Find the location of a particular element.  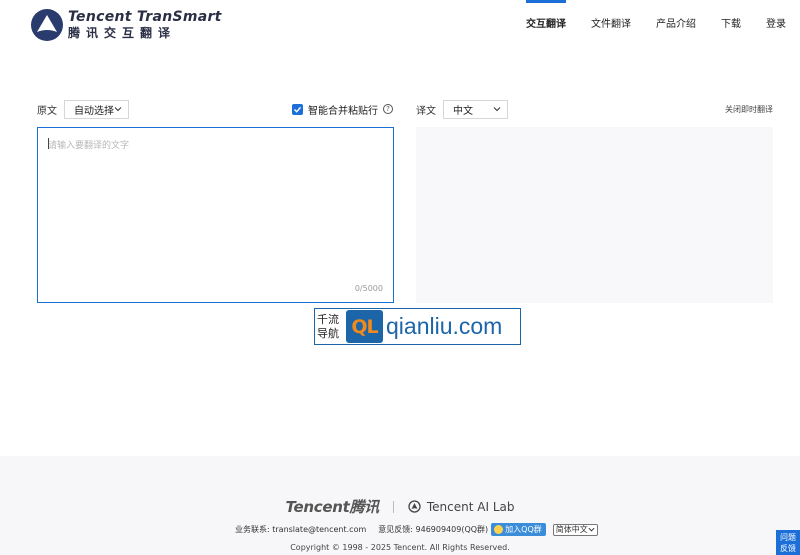

tencent-logo: Tencent腾讯 is located at coordinates (332, 507).